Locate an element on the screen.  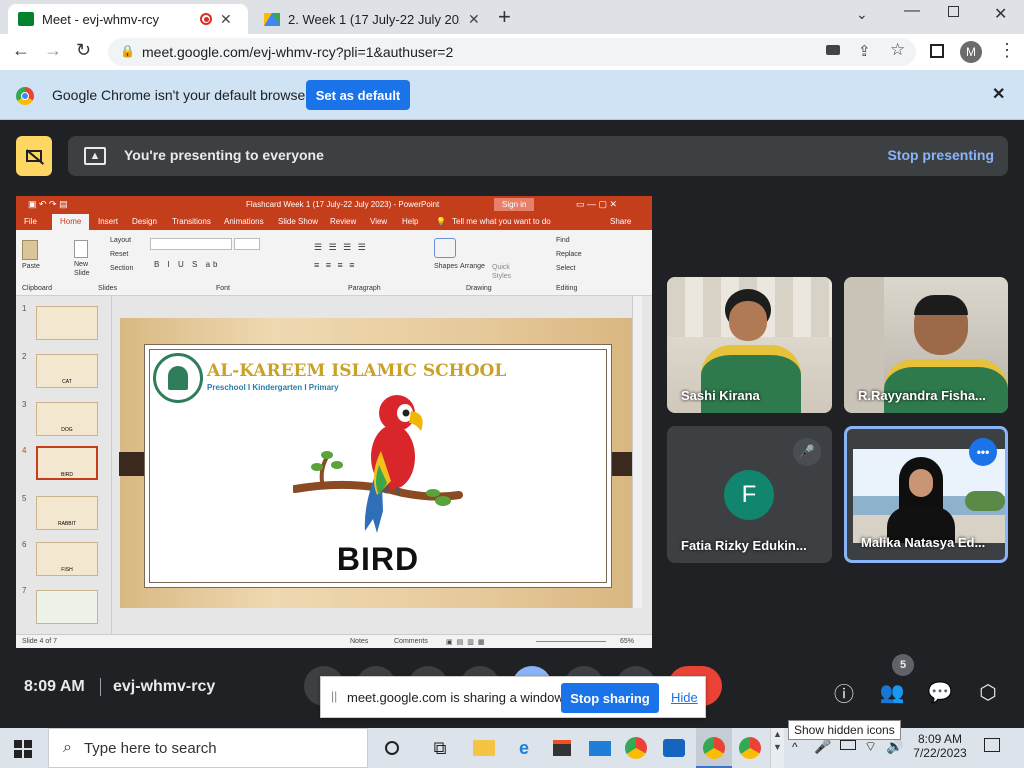
mail-icon is located at coordinates (600, 748).